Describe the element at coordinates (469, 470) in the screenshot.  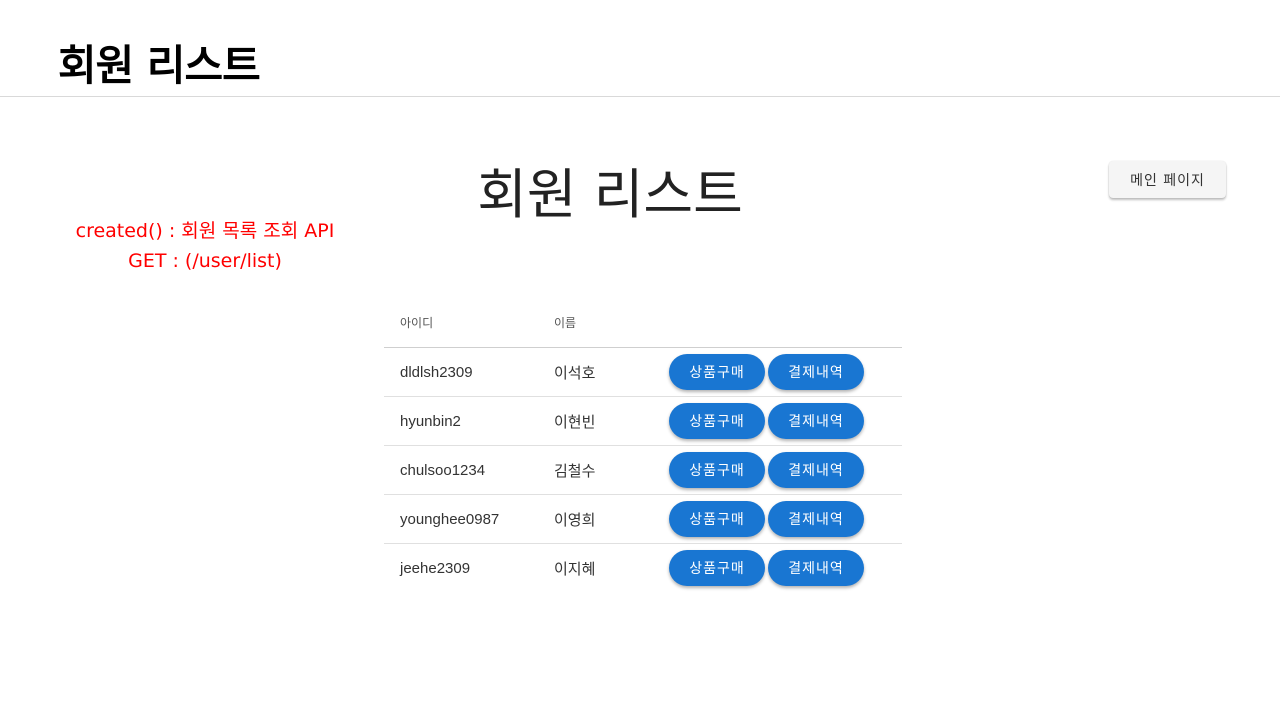
I see `member-id: chulsoo1234` at that location.